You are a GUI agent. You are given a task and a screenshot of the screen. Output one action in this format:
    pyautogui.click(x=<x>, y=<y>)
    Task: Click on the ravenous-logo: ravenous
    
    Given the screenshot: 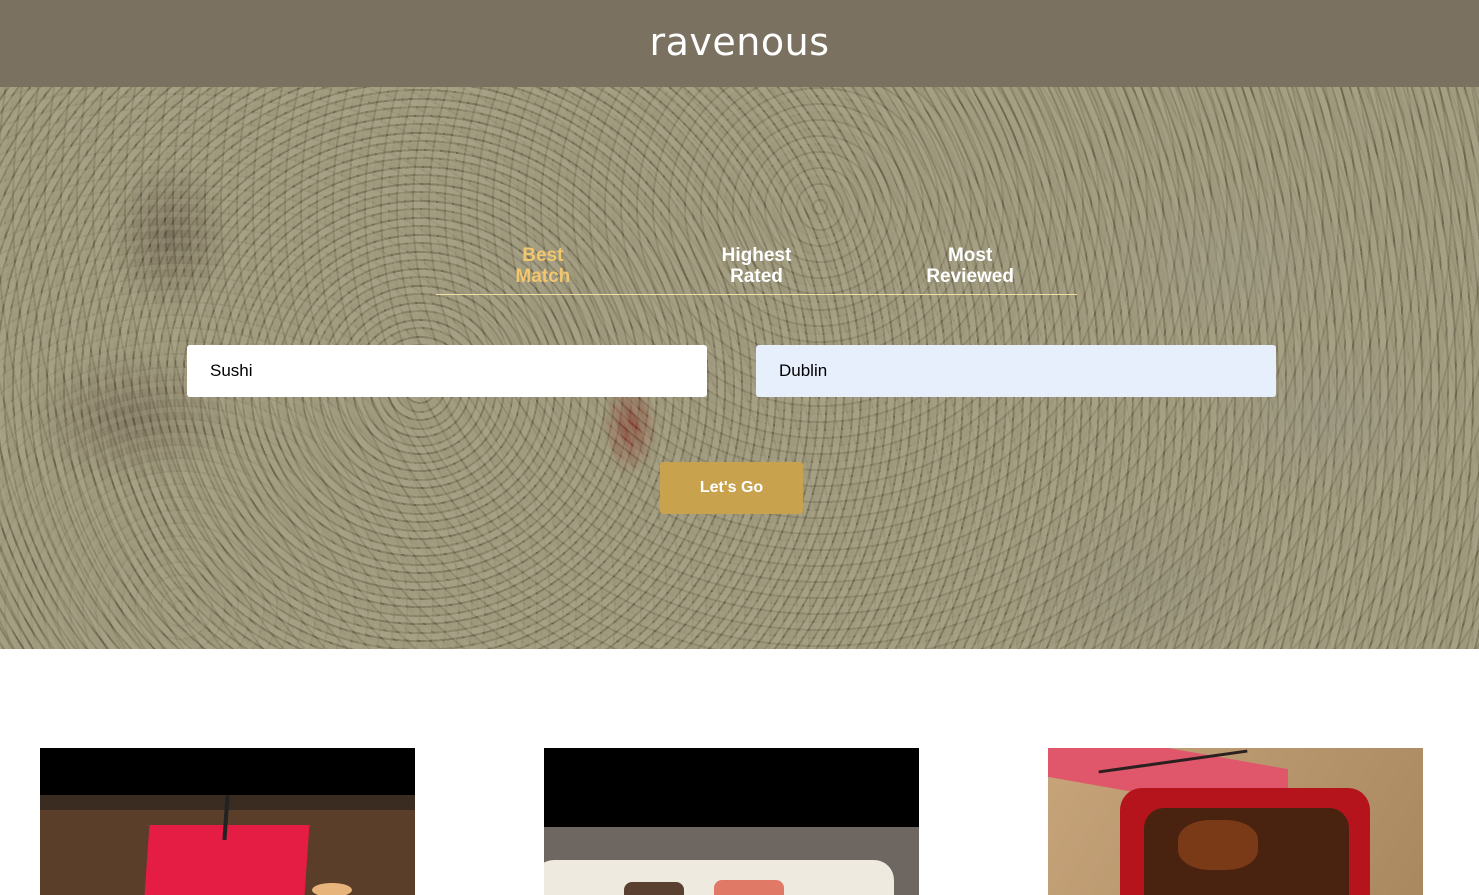 What is the action you would take?
    pyautogui.click(x=739, y=41)
    